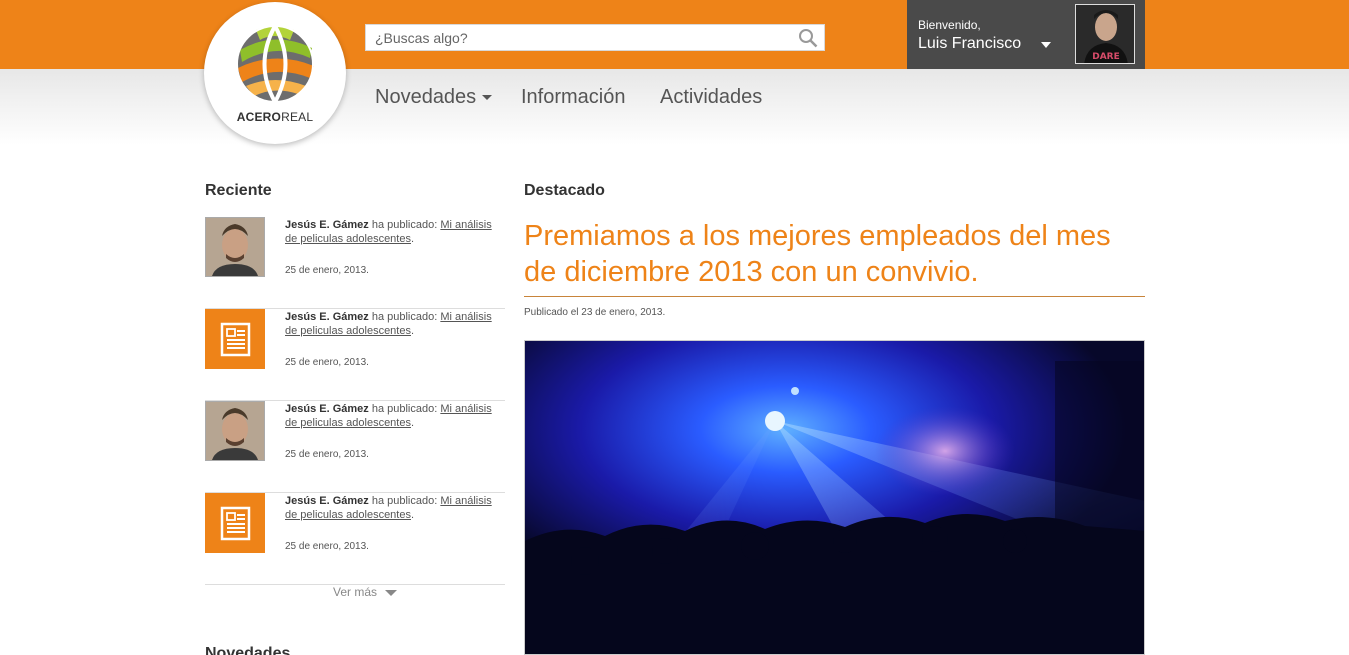 The width and height of the screenshot is (1349, 655). I want to click on logo-text-bold: ACERO, so click(259, 117).